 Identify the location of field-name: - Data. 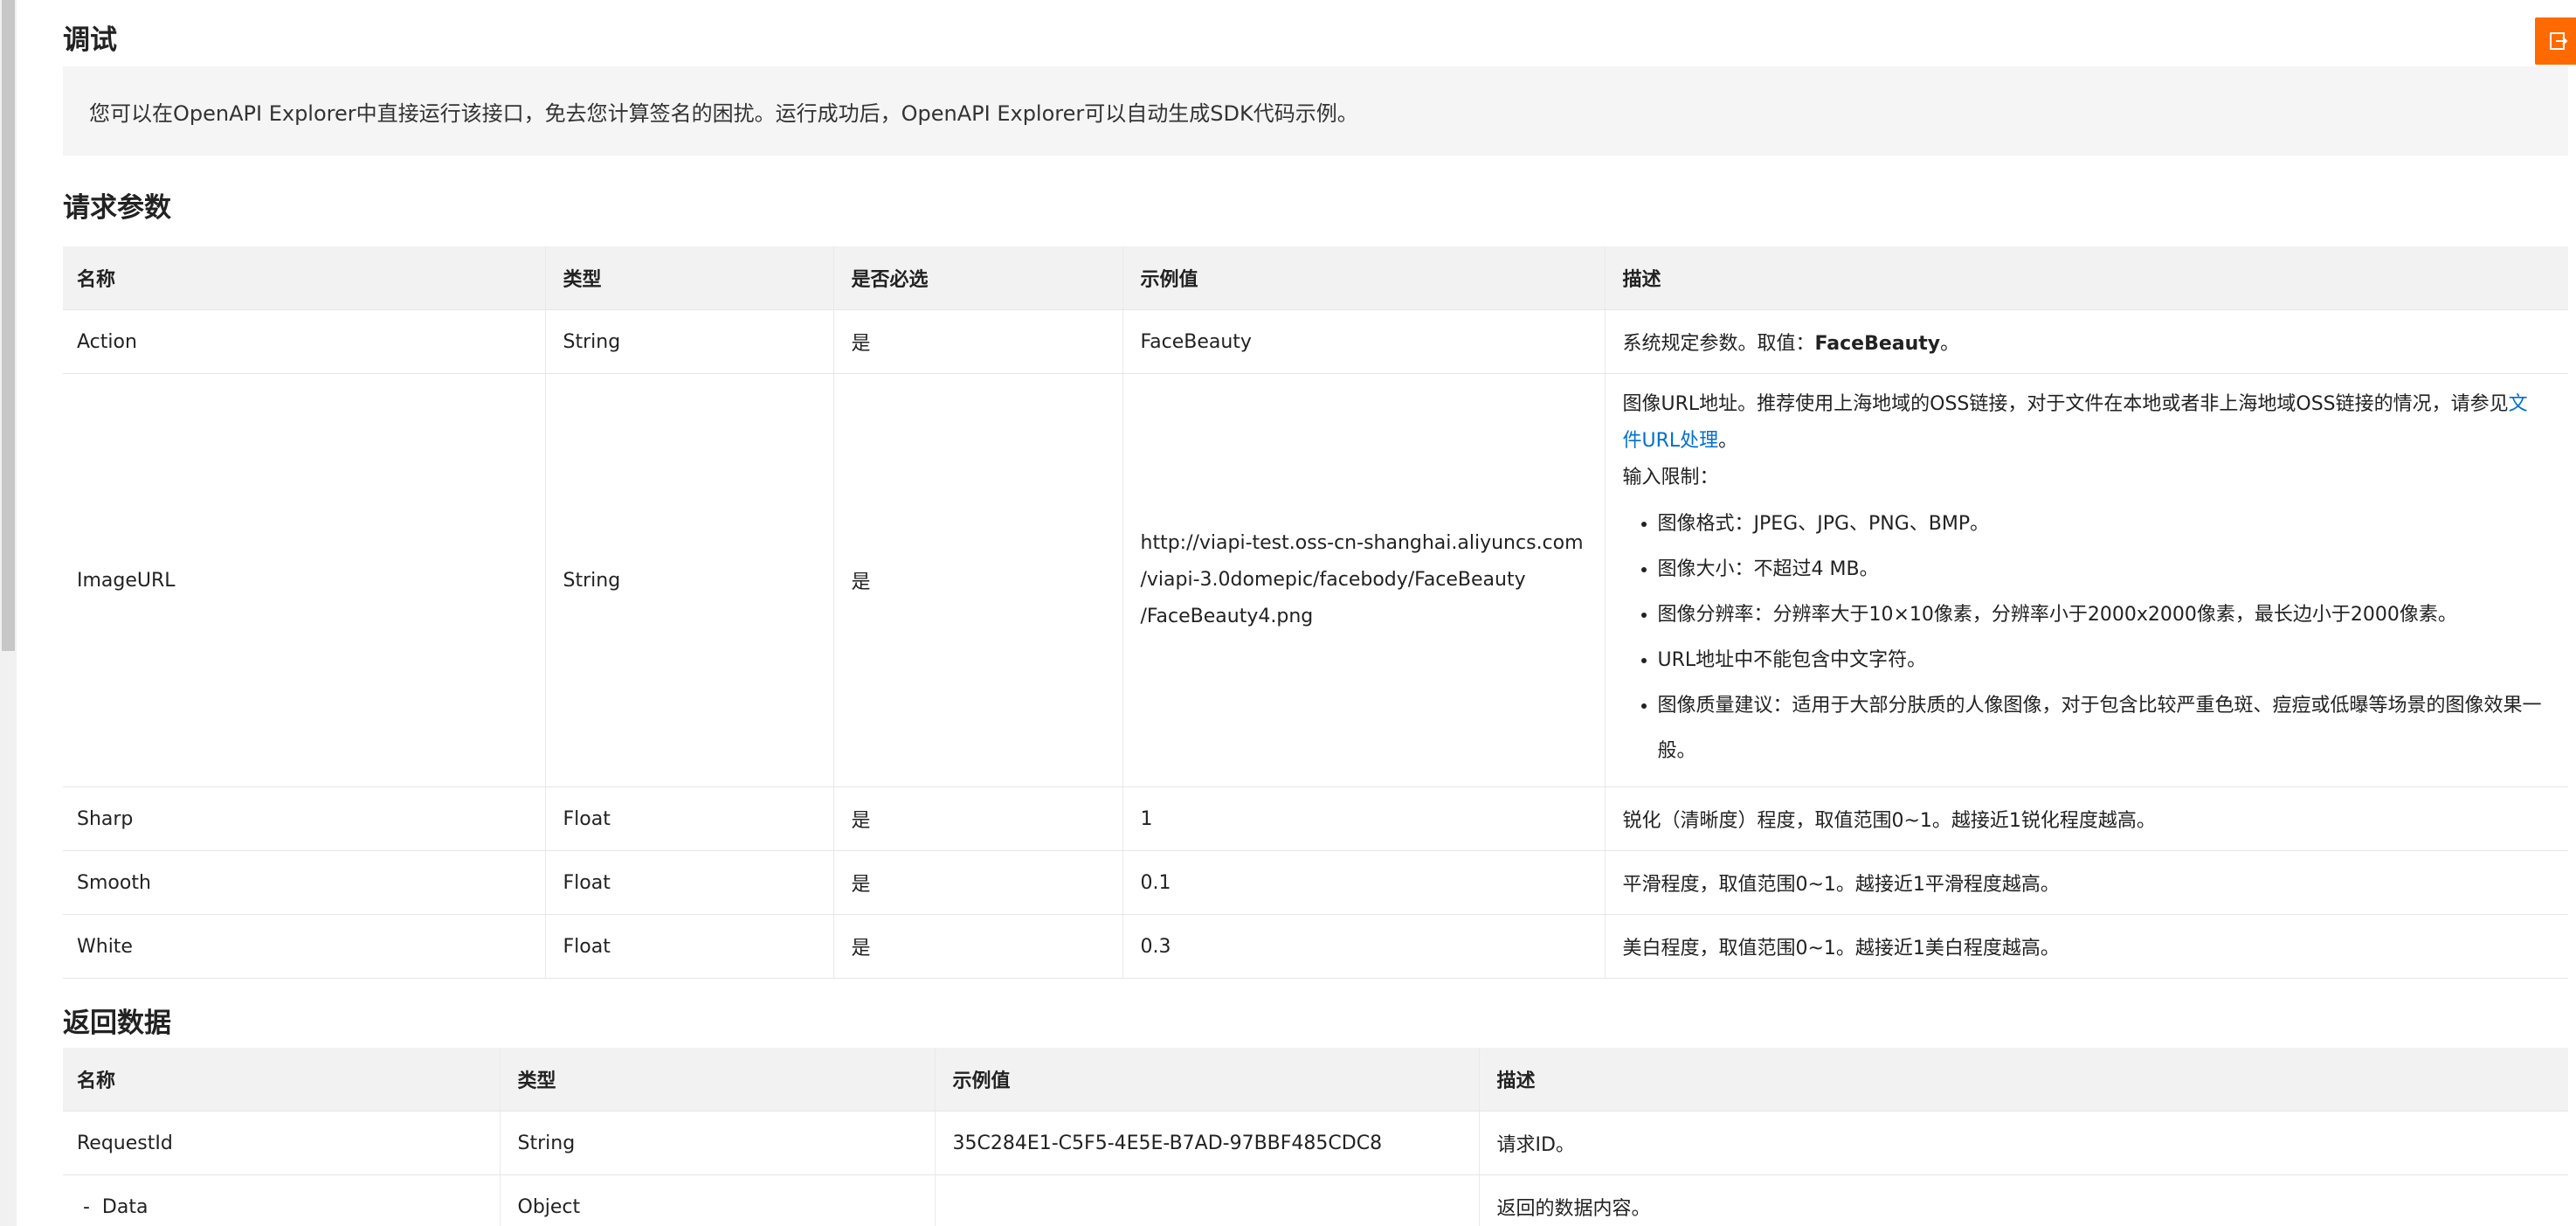
(281, 1200).